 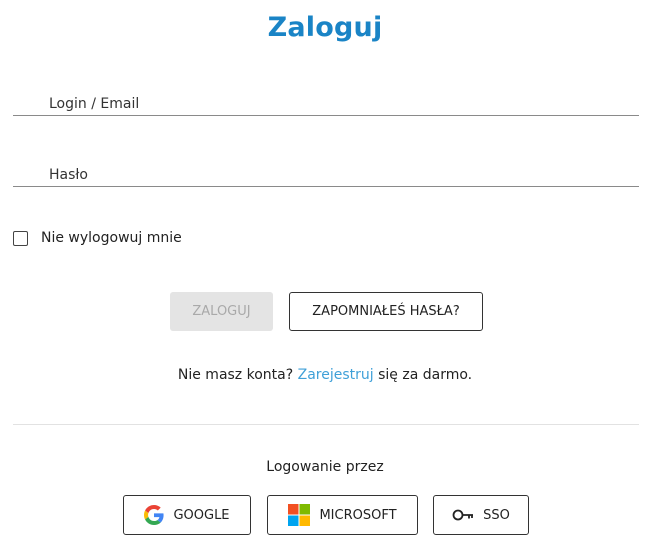 What do you see at coordinates (325, 467) in the screenshot?
I see `social-login-heading: Logowanie przez` at bounding box center [325, 467].